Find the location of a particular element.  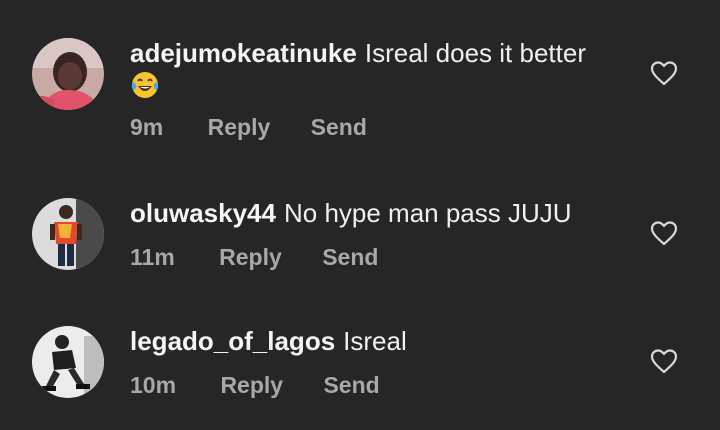

comment-meta: 11m Reply Send is located at coordinates (380, 257).